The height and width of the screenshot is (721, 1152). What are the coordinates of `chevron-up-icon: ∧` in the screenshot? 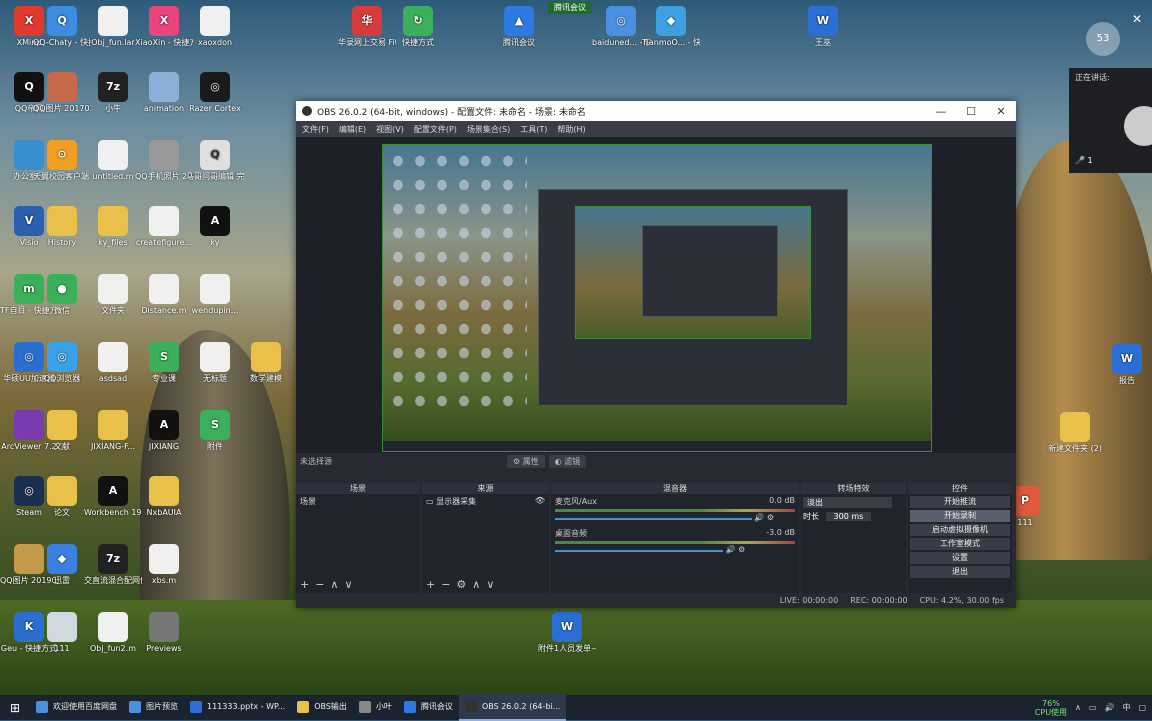 It's located at (1078, 707).